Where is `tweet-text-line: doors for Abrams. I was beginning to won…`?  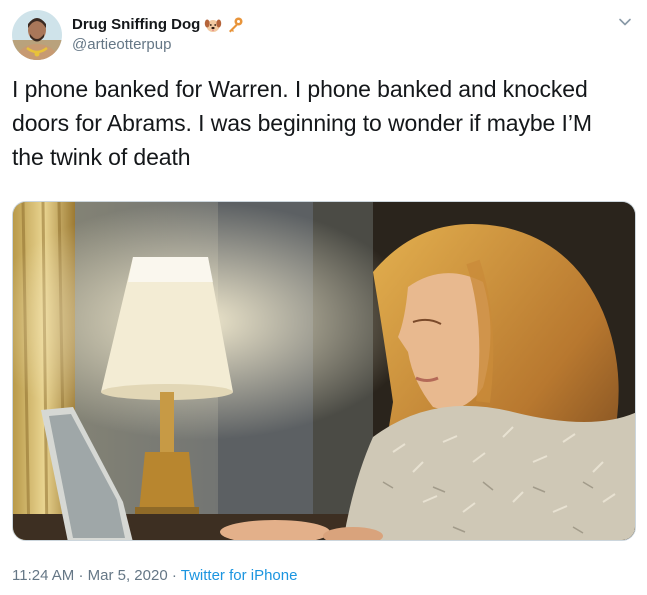 tweet-text-line: doors for Abrams. I was beginning to won… is located at coordinates (302, 123).